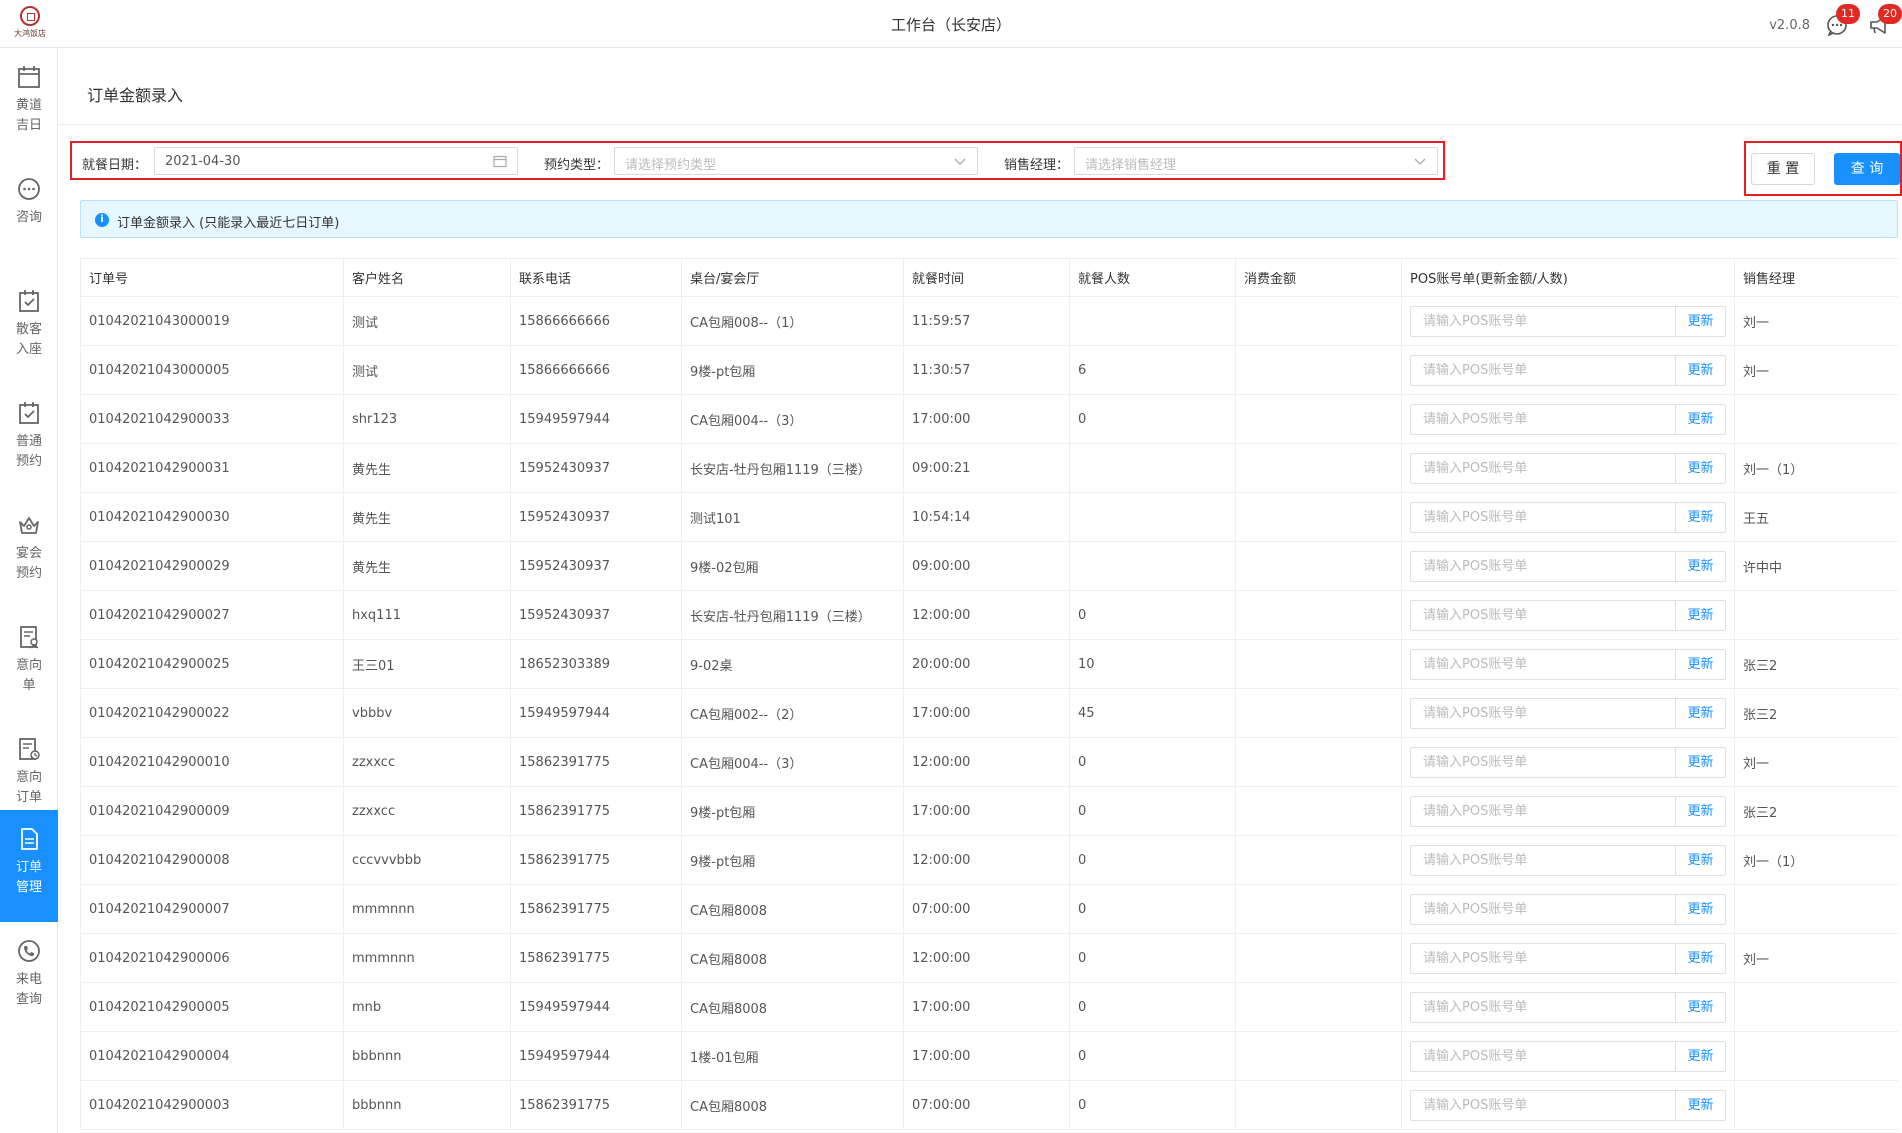  What do you see at coordinates (596, 909) in the screenshot?
I see `phone-cell: 15862391775` at bounding box center [596, 909].